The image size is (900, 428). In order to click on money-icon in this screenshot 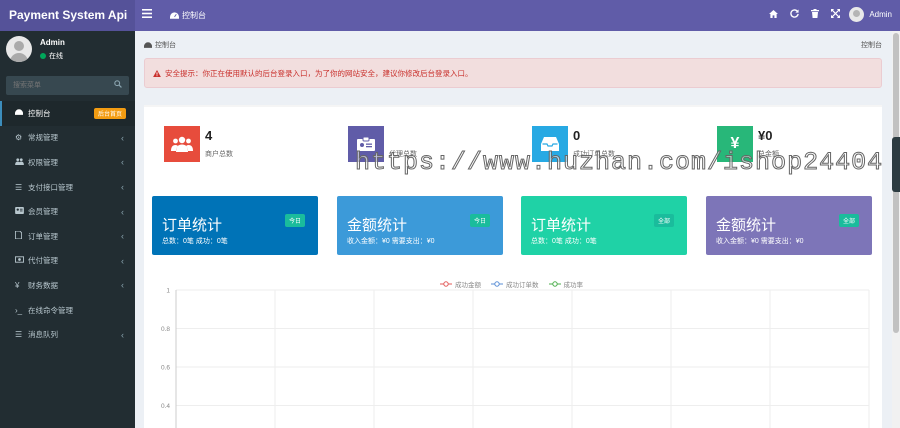, I will do `click(21, 260)`.